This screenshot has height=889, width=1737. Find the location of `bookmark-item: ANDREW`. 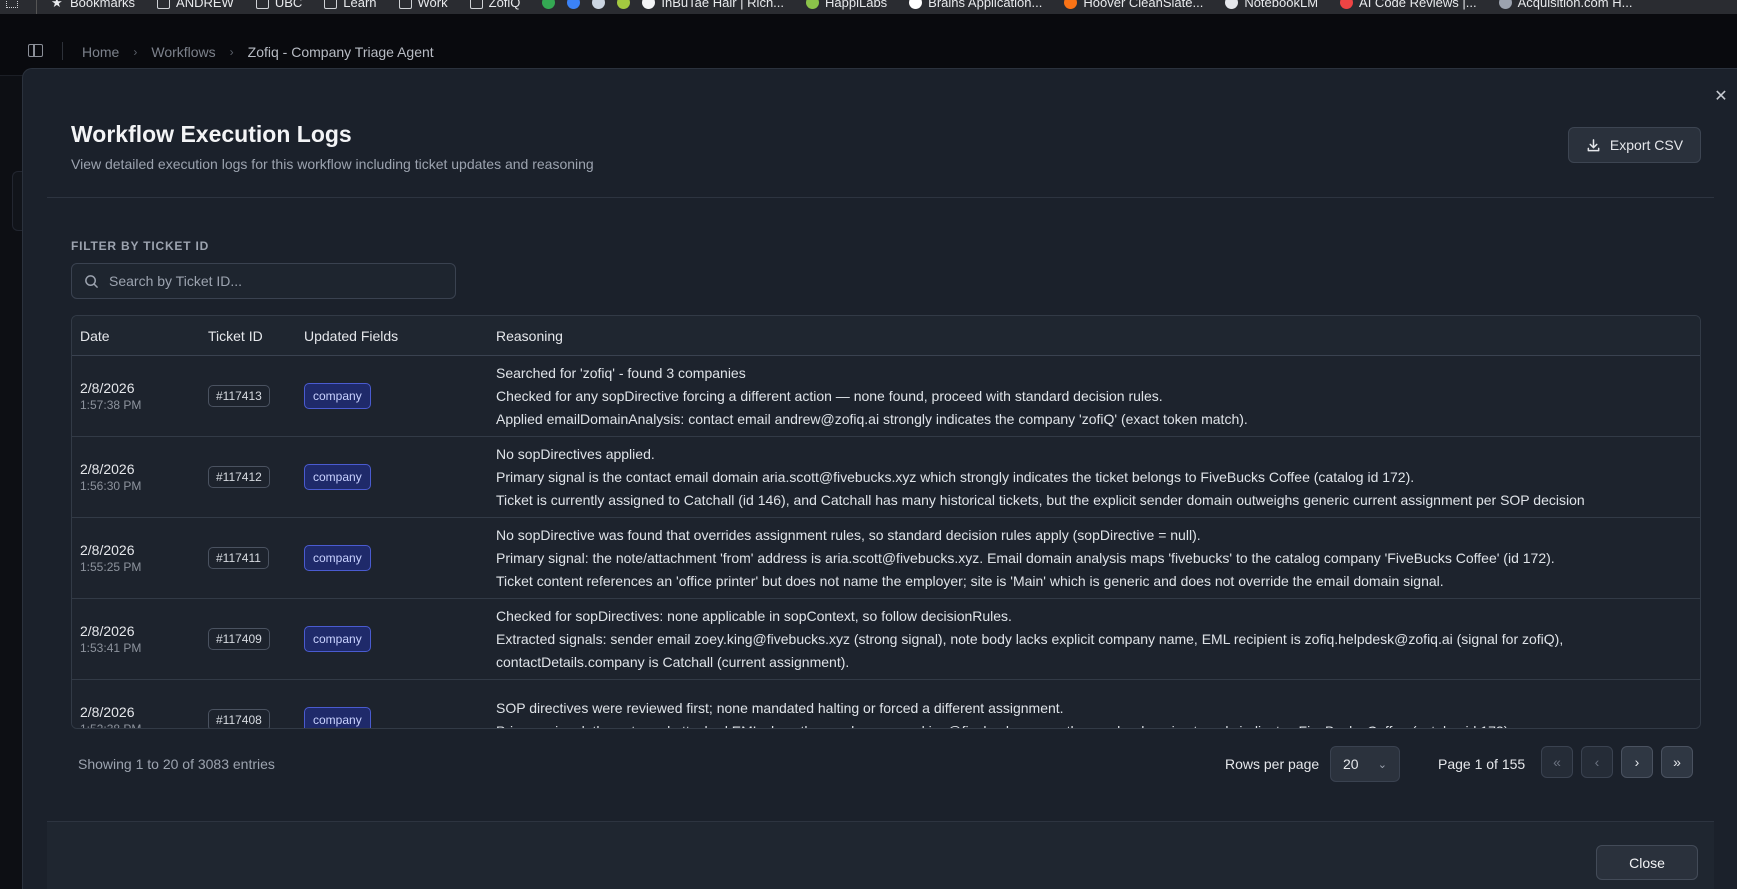

bookmark-item: ANDREW is located at coordinates (195, 5).